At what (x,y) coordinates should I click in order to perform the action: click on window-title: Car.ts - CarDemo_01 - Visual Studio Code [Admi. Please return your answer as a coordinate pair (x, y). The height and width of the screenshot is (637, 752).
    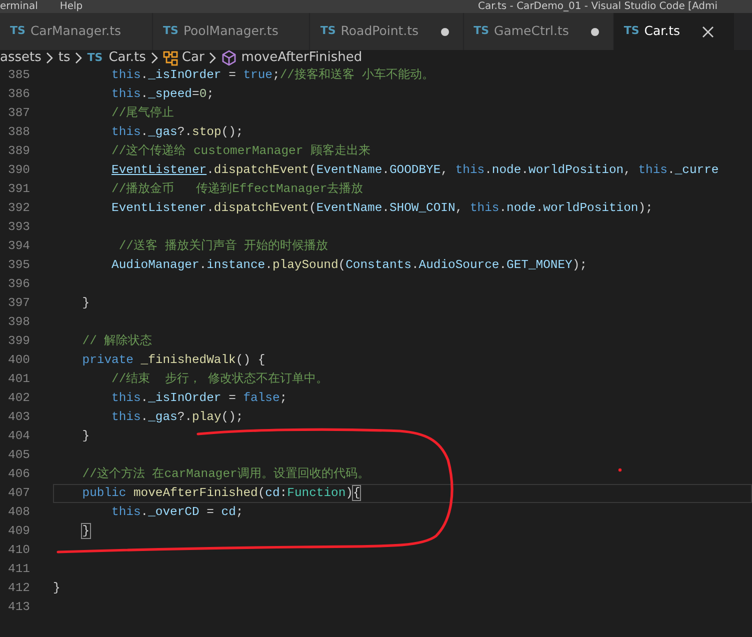
    Looking at the image, I should click on (598, 6).